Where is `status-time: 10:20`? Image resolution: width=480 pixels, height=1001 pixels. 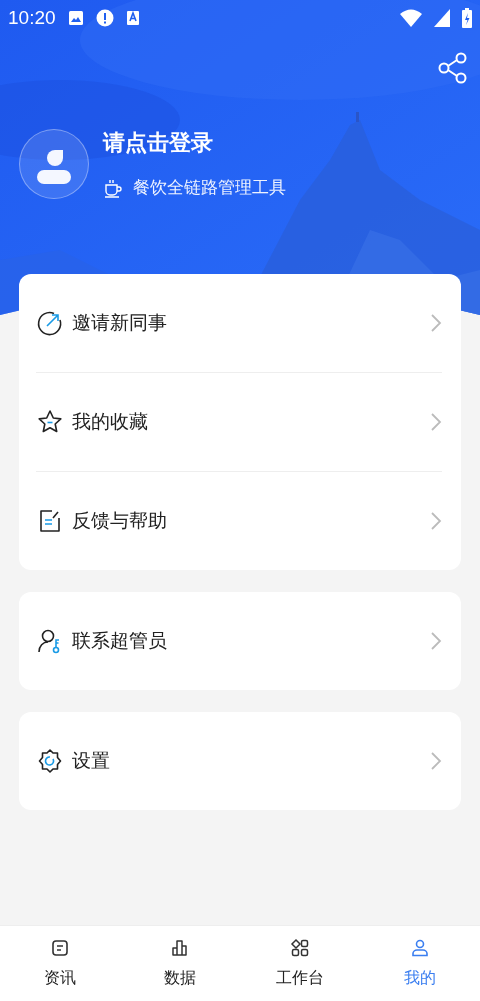 status-time: 10:20 is located at coordinates (32, 18).